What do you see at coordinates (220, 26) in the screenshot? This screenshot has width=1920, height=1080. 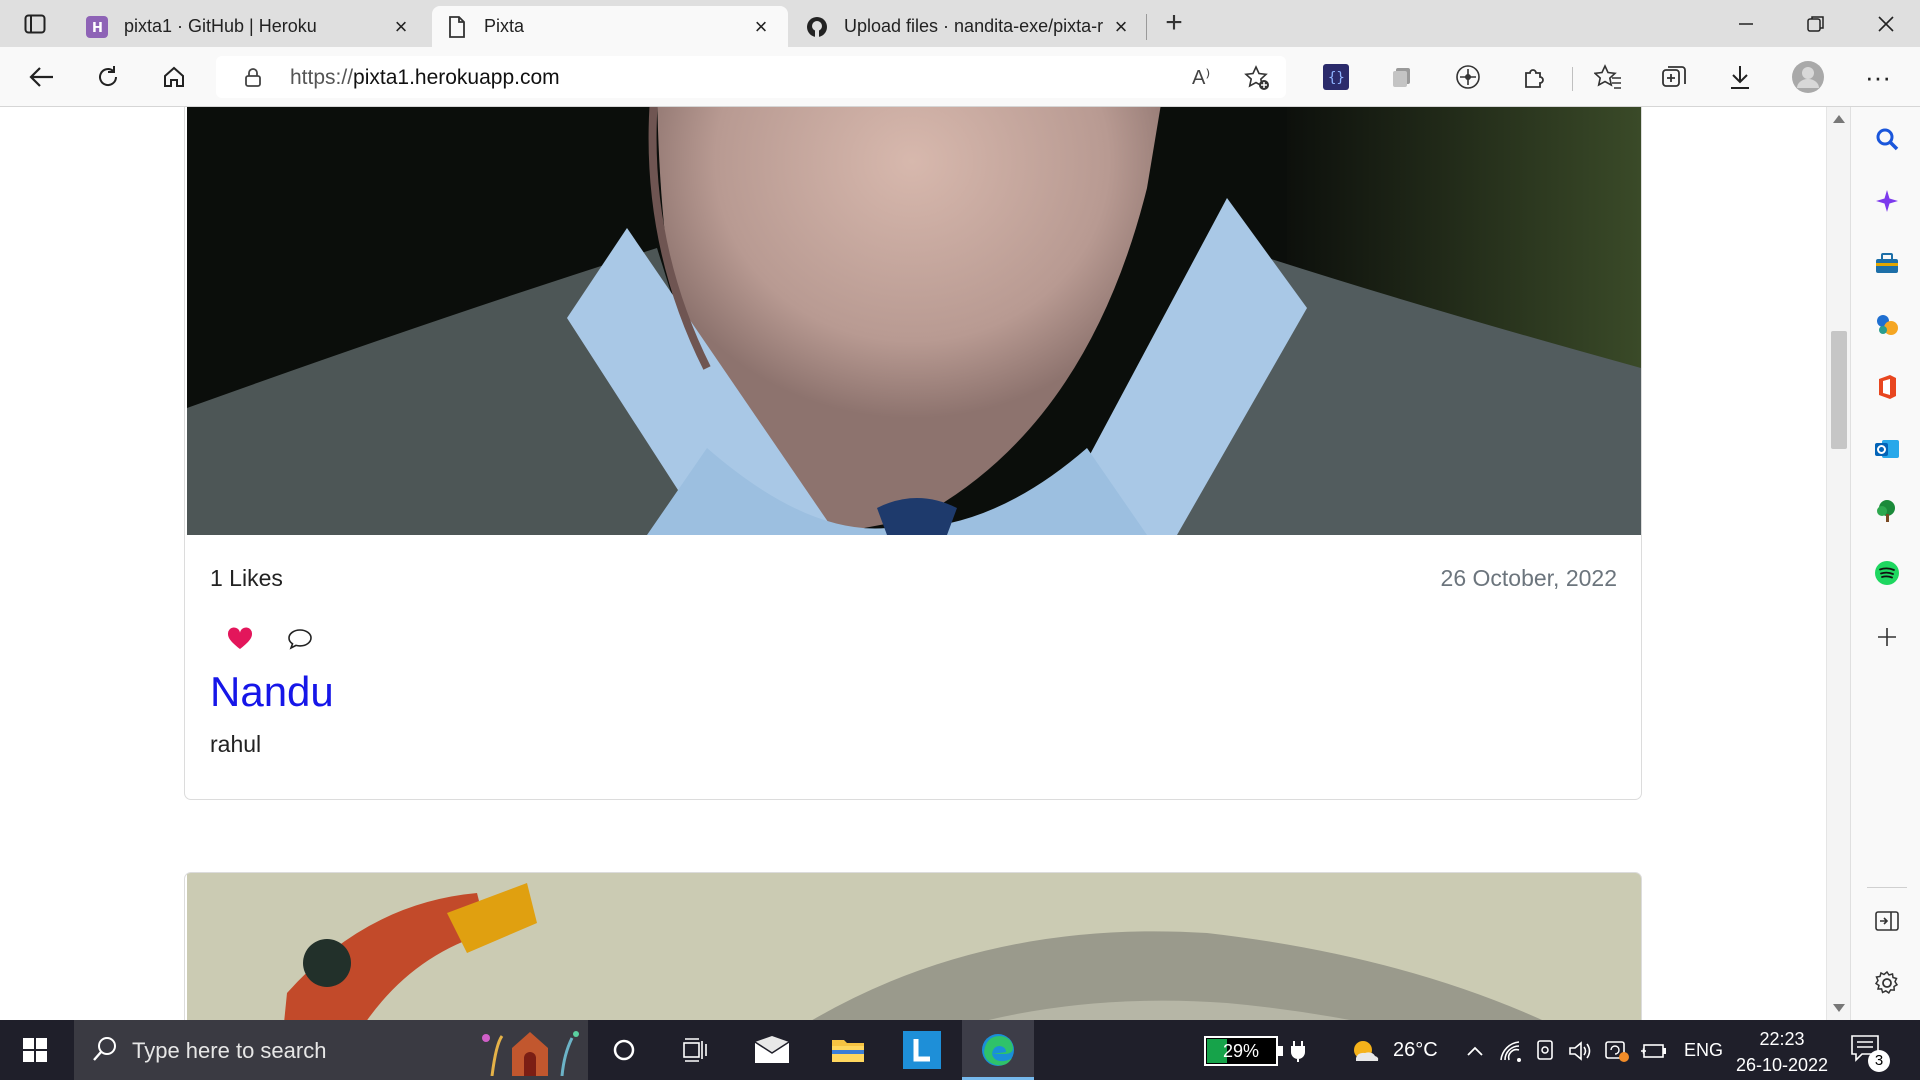 I see `tab-title: pixta1 · GitHub | Heroku` at bounding box center [220, 26].